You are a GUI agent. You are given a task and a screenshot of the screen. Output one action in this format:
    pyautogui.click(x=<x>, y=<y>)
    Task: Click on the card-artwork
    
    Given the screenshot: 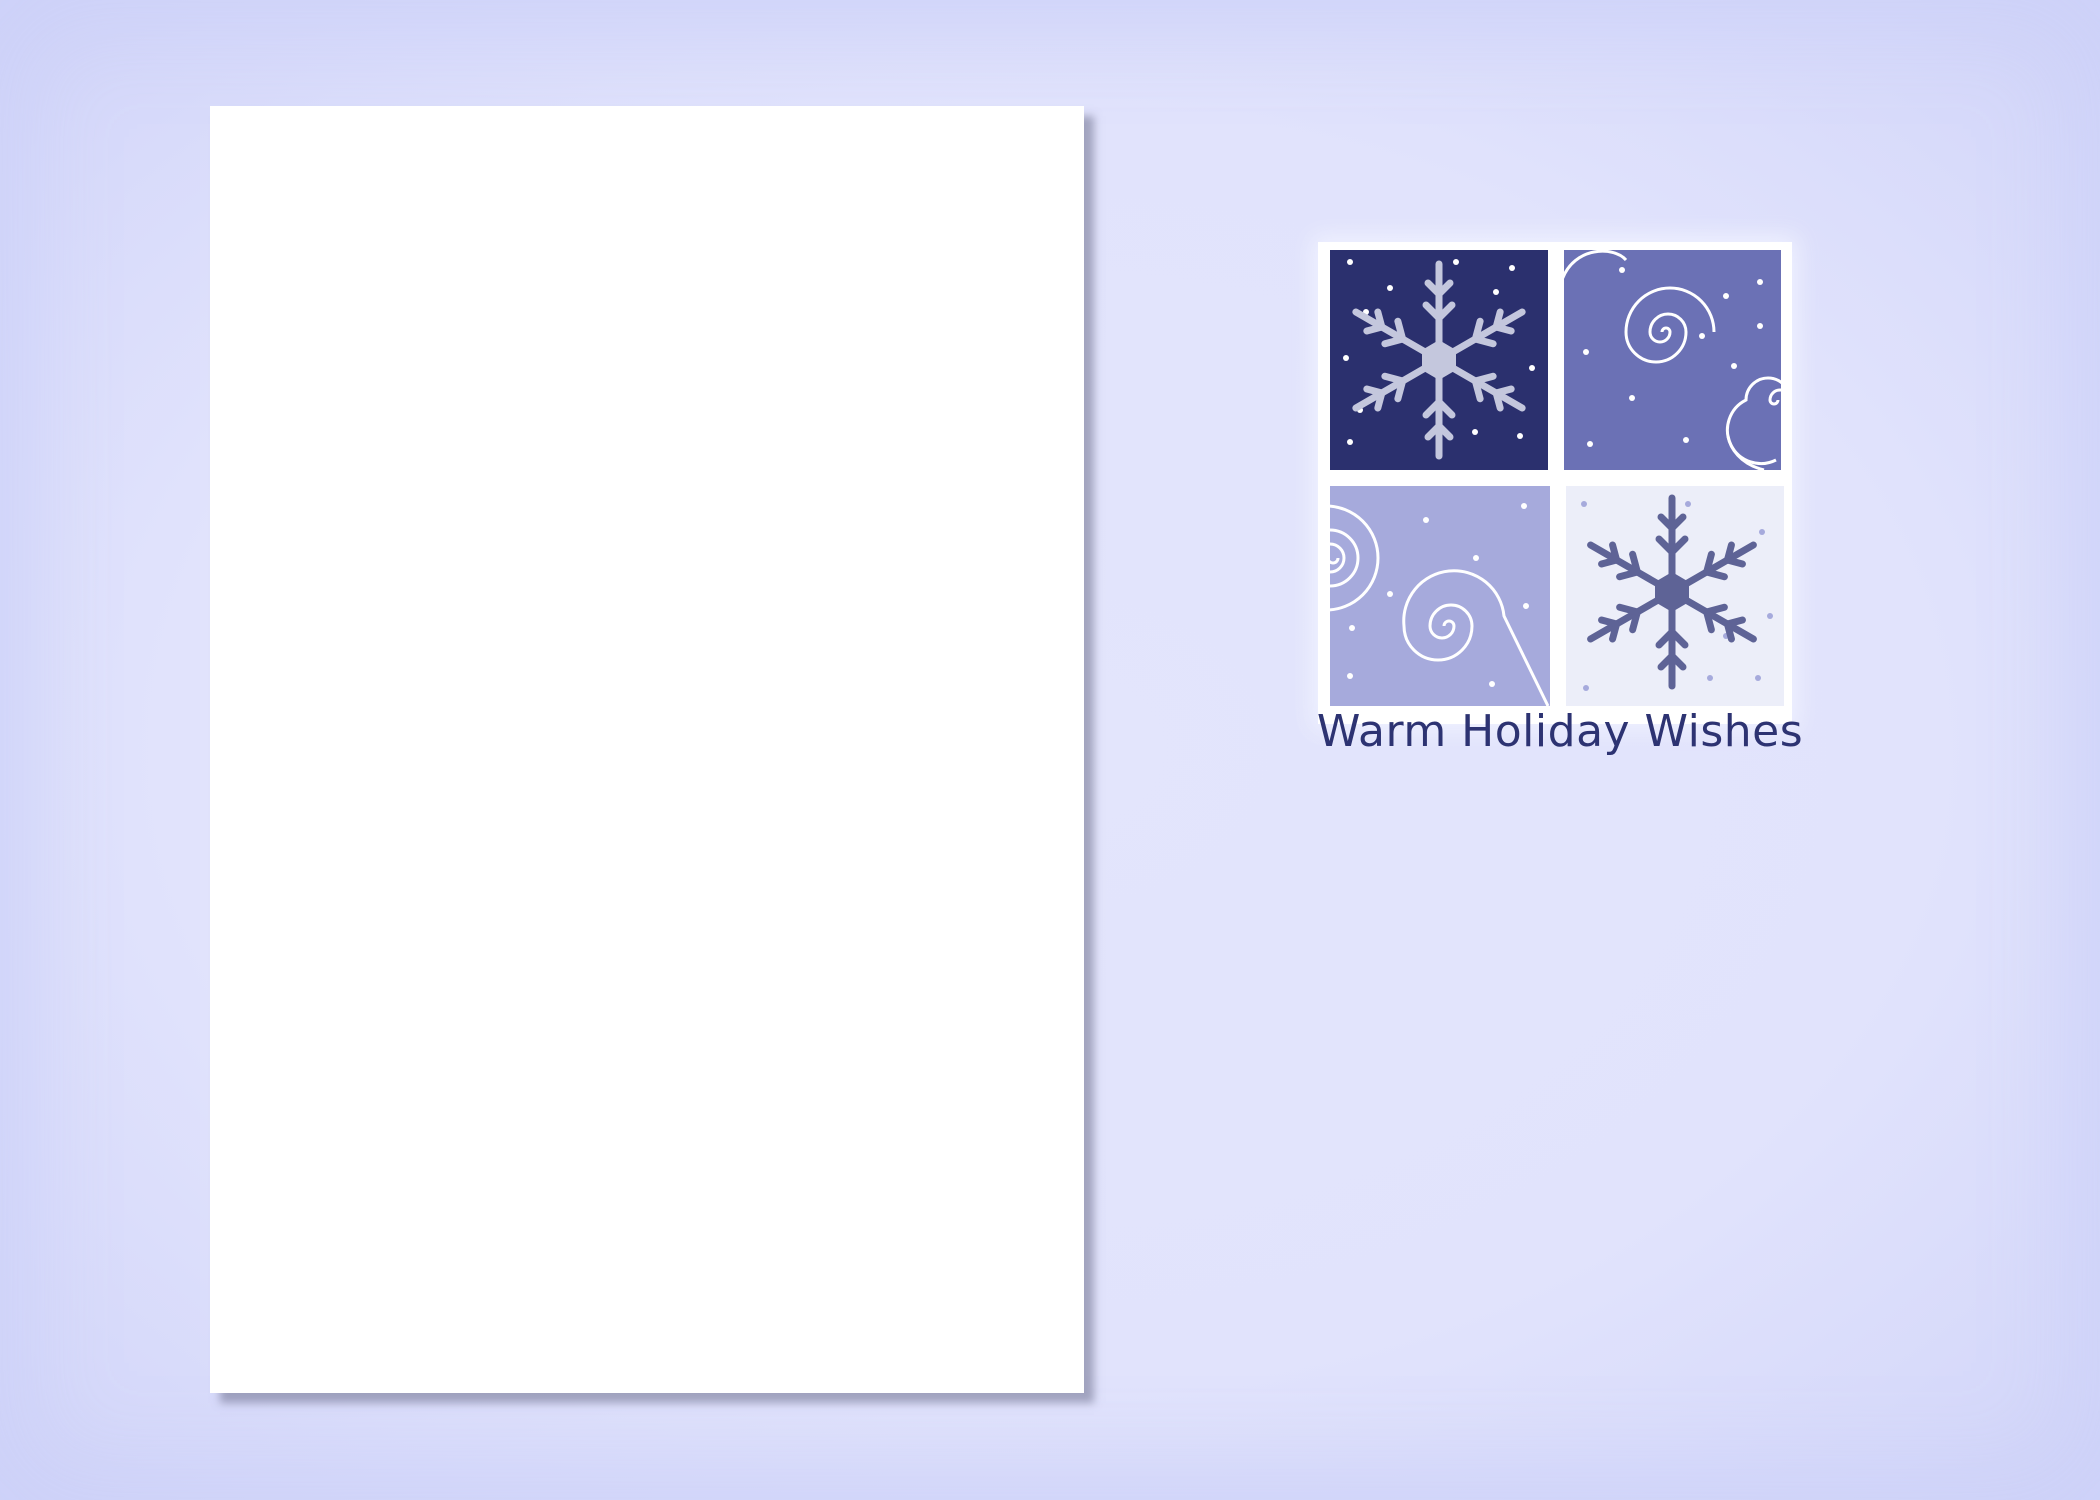 What is the action you would take?
    pyautogui.click(x=1555, y=483)
    